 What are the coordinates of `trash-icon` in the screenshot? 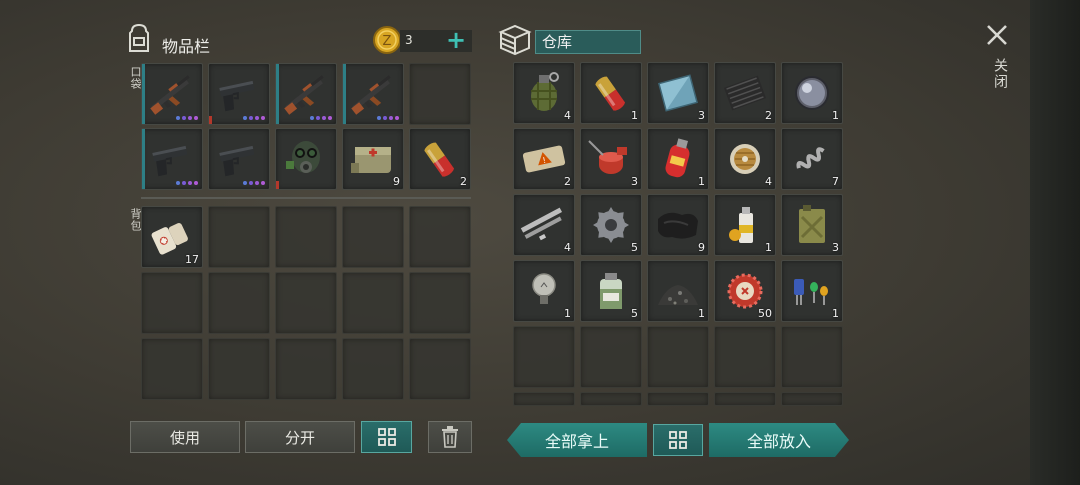 It's located at (450, 437).